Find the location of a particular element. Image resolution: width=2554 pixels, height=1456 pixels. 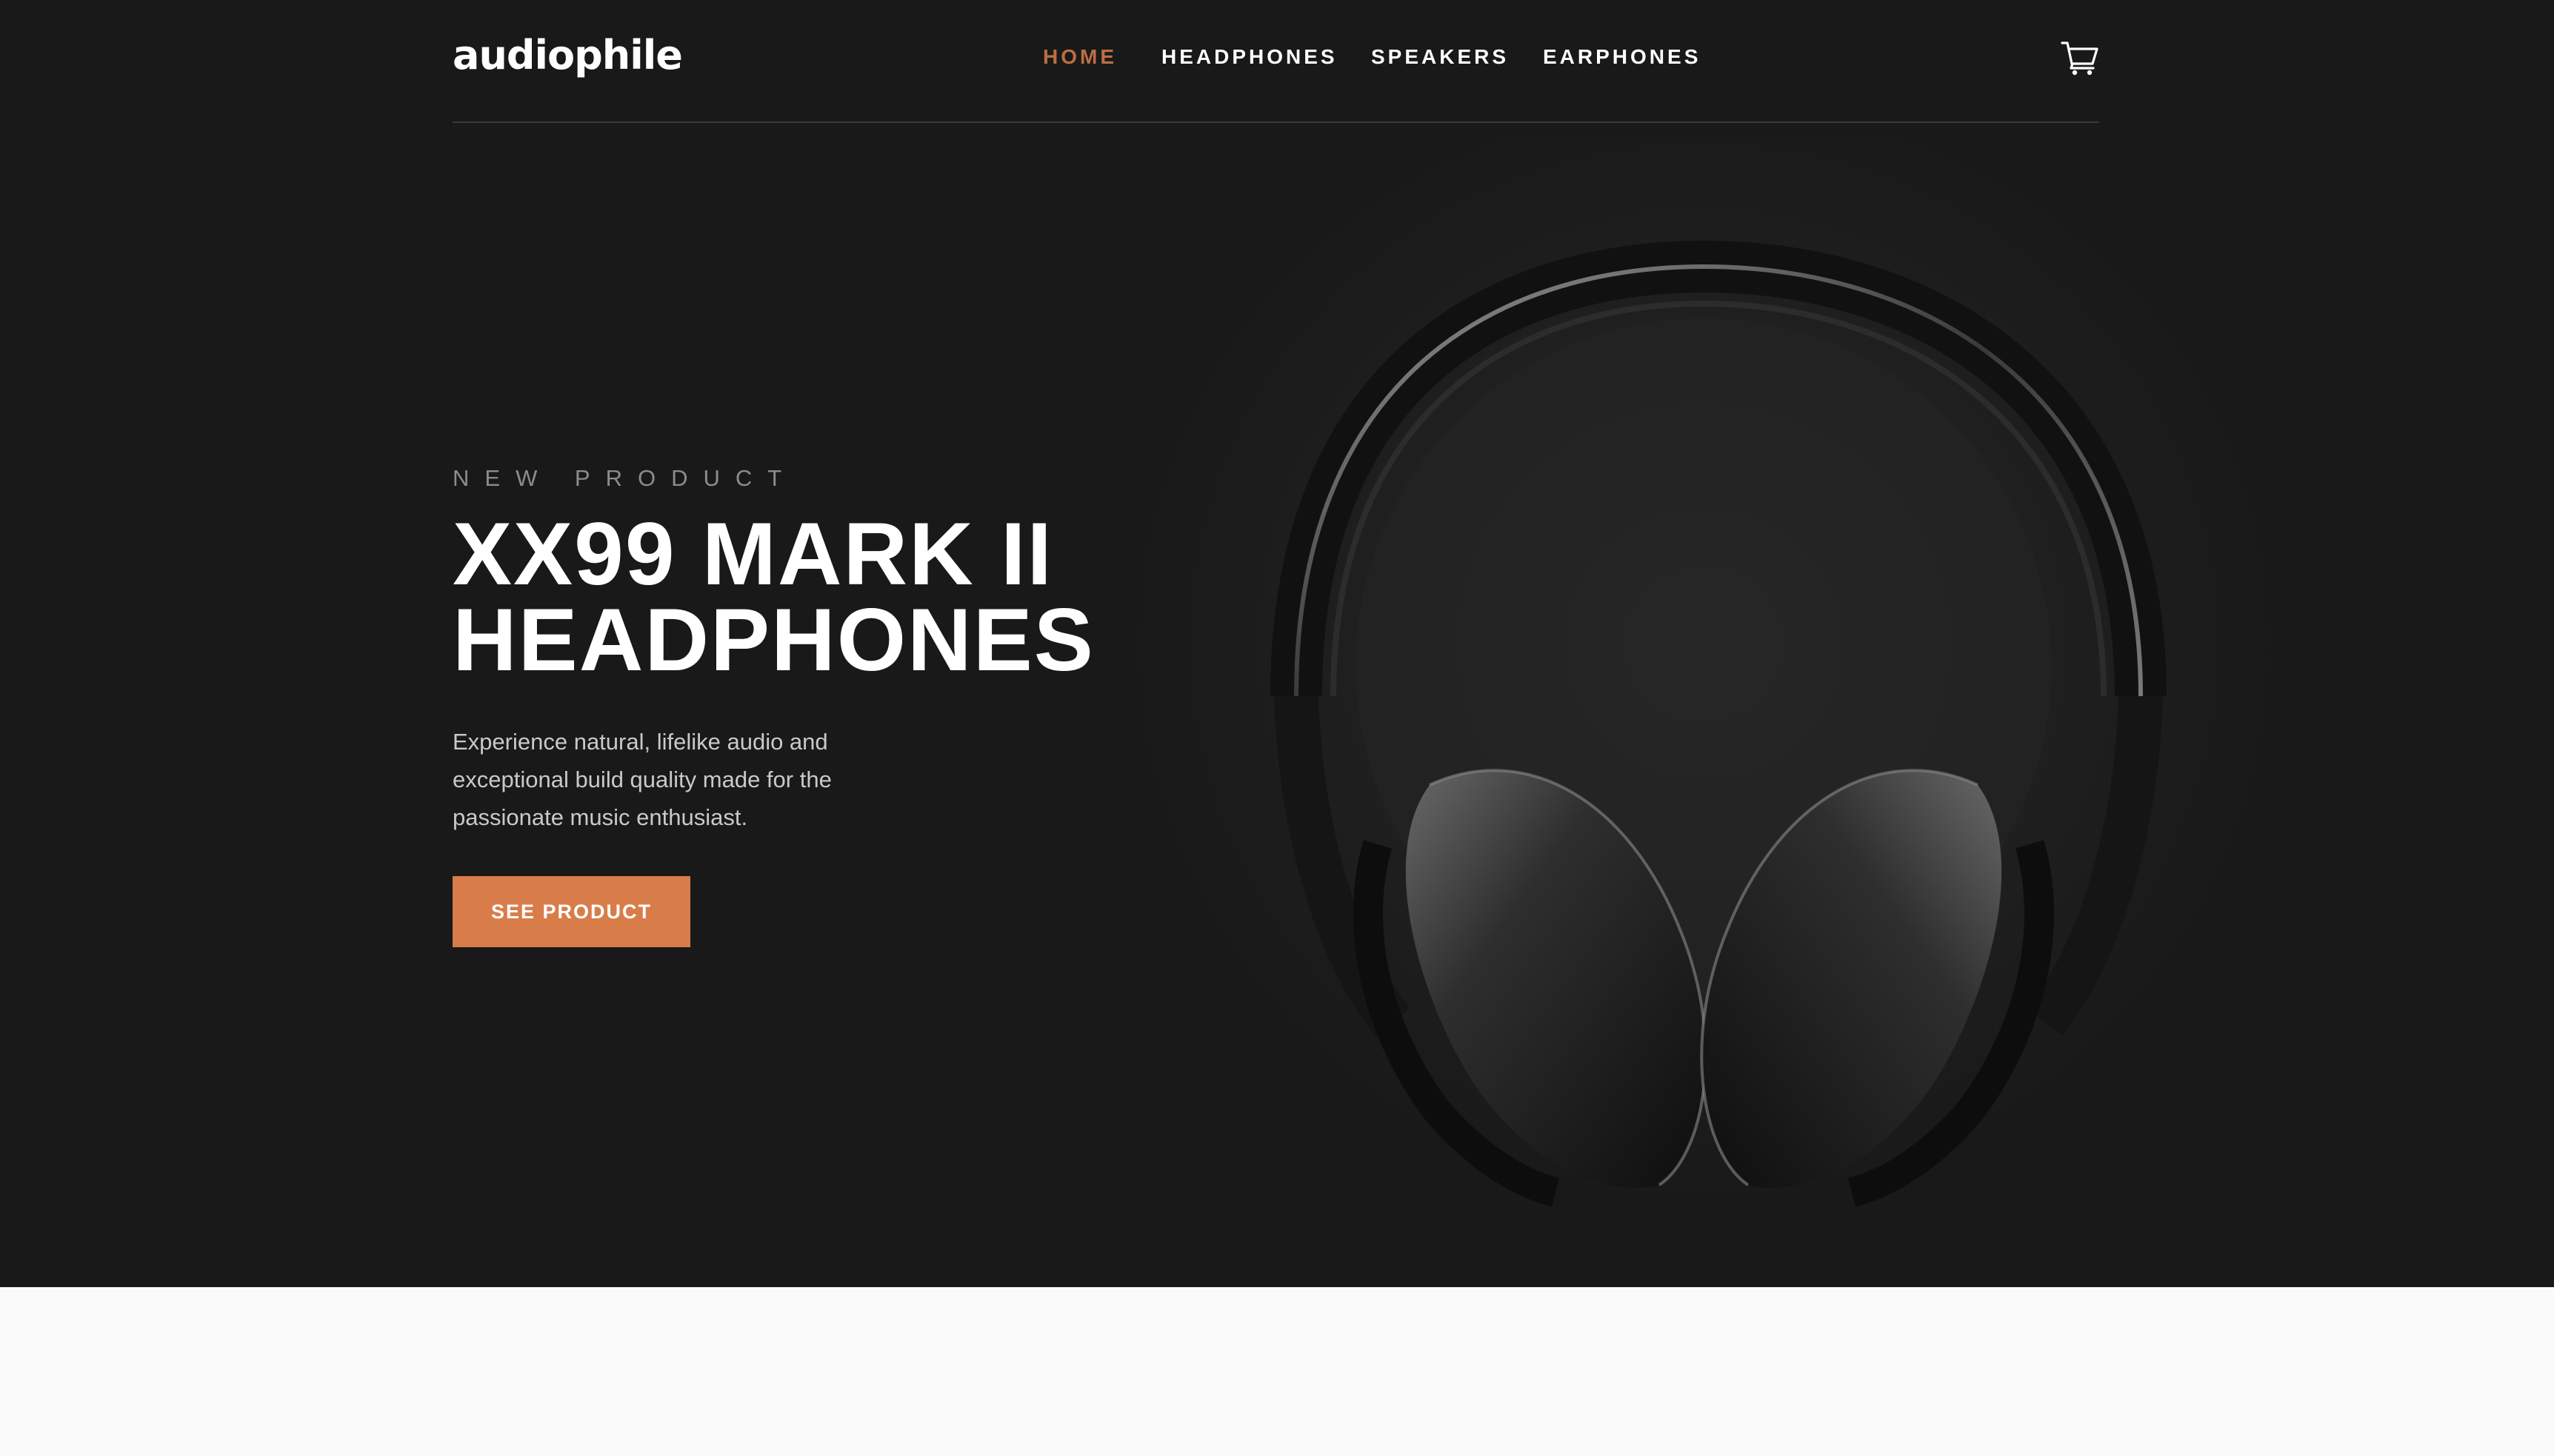

nav-link-headphones: HEADPHONES is located at coordinates (1249, 57).